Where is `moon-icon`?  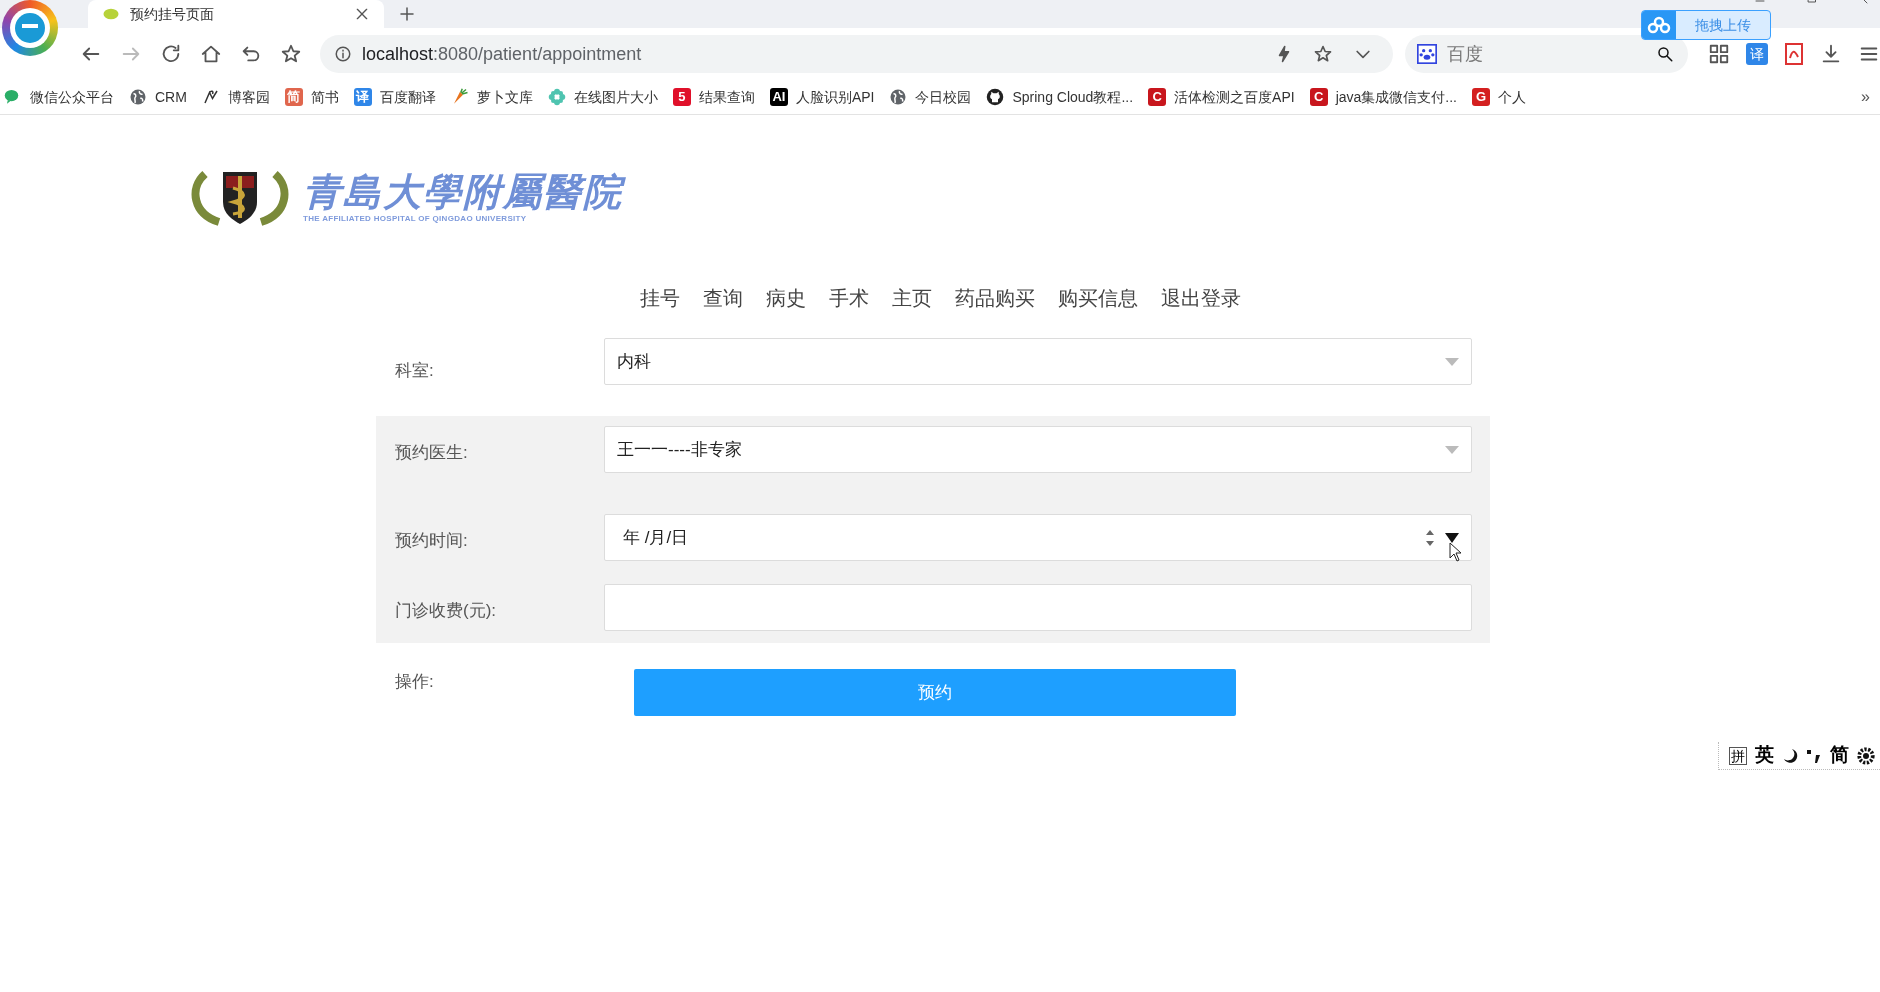 moon-icon is located at coordinates (1790, 755).